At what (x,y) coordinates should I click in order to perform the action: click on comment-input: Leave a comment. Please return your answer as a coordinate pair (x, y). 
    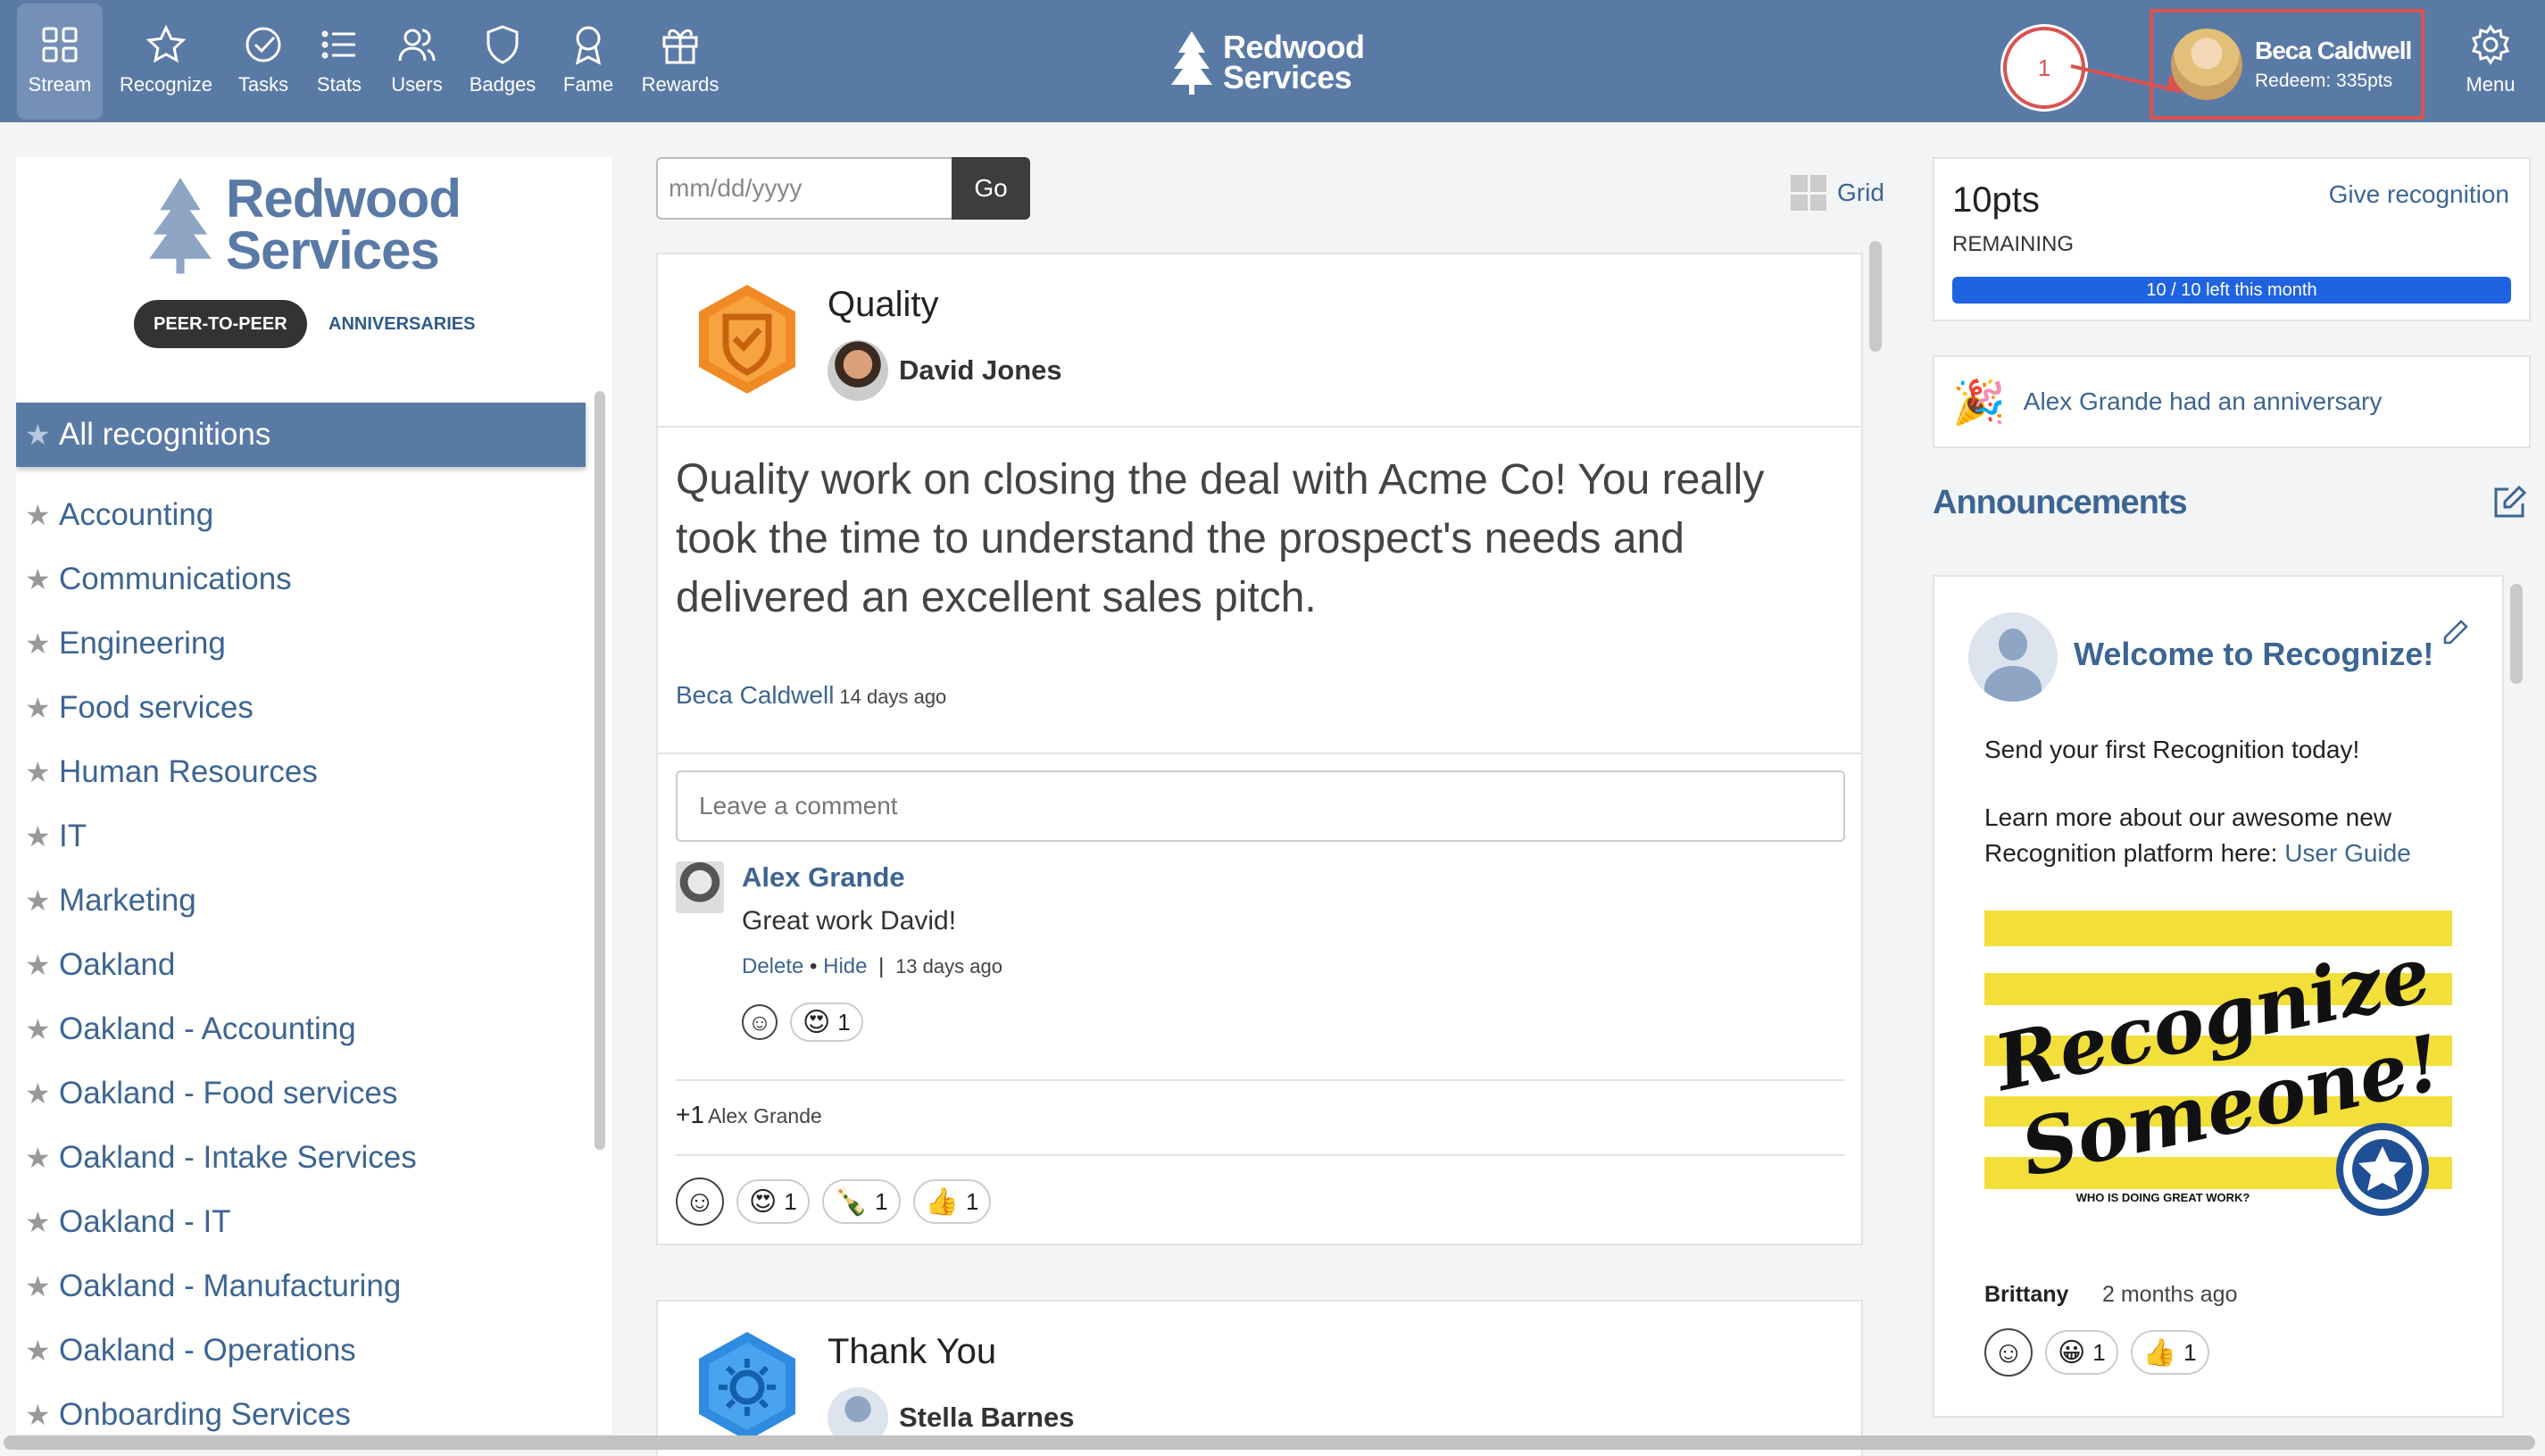
    Looking at the image, I should click on (1260, 806).